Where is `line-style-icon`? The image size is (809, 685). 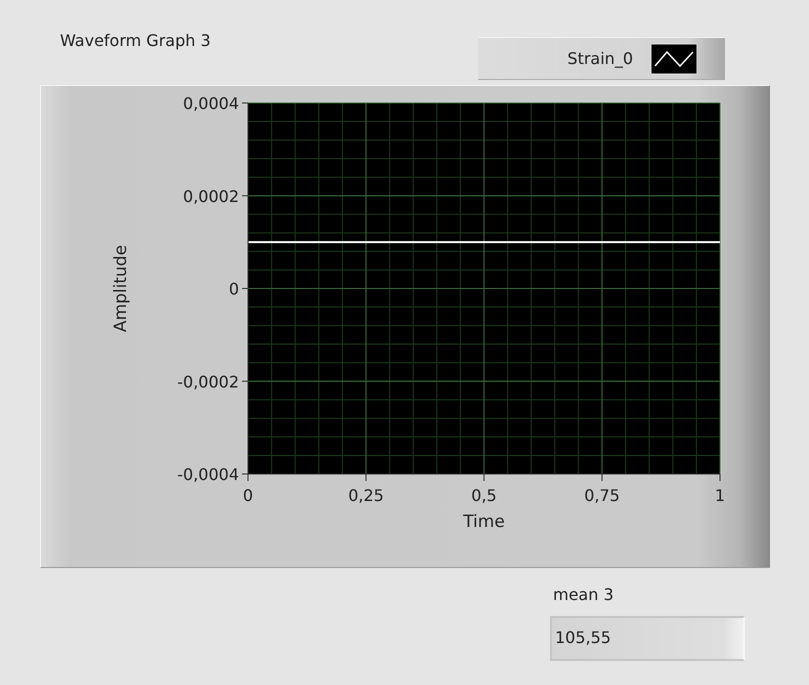 line-style-icon is located at coordinates (674, 59).